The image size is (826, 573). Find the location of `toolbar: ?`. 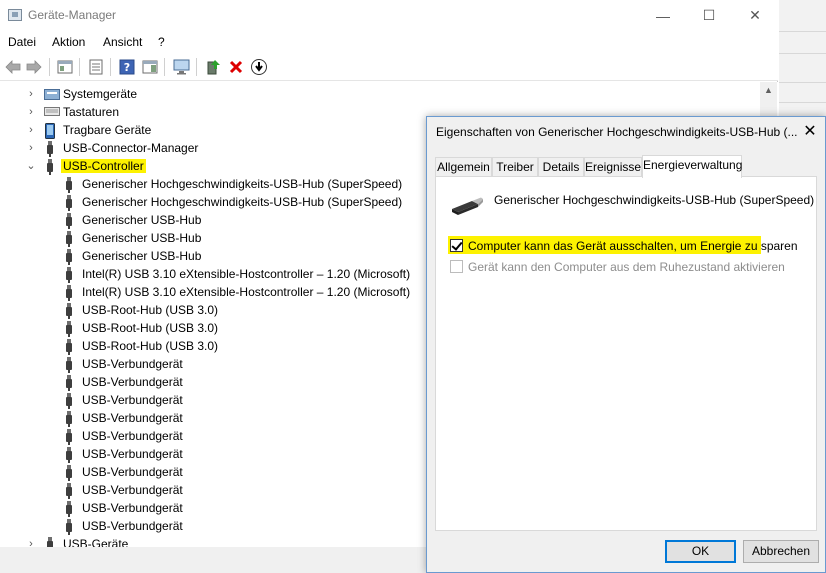

toolbar: ? is located at coordinates (389, 67).